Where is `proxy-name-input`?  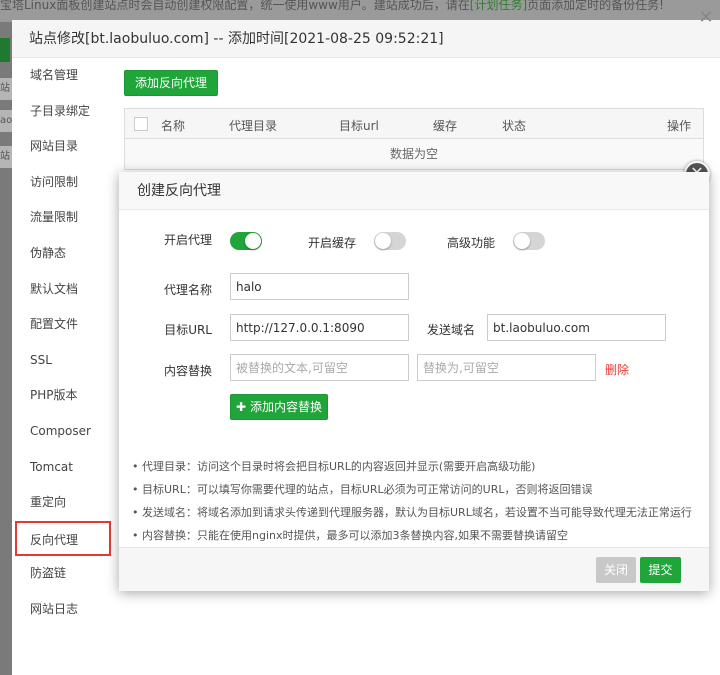 proxy-name-input is located at coordinates (319, 286).